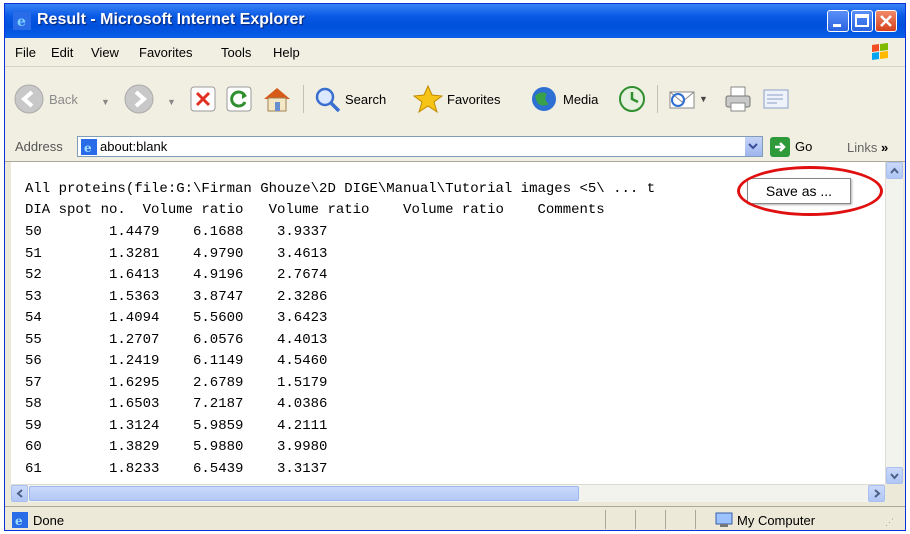  What do you see at coordinates (218, 361) in the screenshot?
I see `volume-ratio-cell: 6.1149` at bounding box center [218, 361].